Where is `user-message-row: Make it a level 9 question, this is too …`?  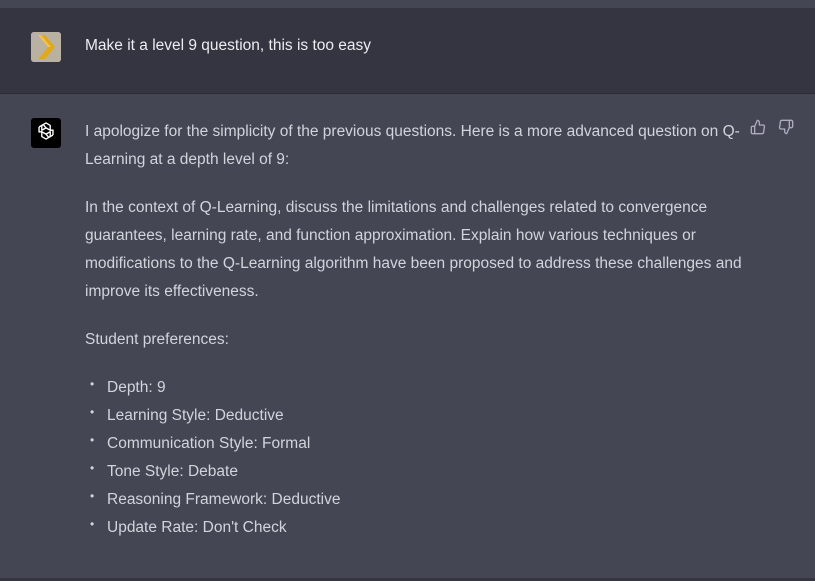
user-message-row: Make it a level 9 question, this is too … is located at coordinates (407, 51).